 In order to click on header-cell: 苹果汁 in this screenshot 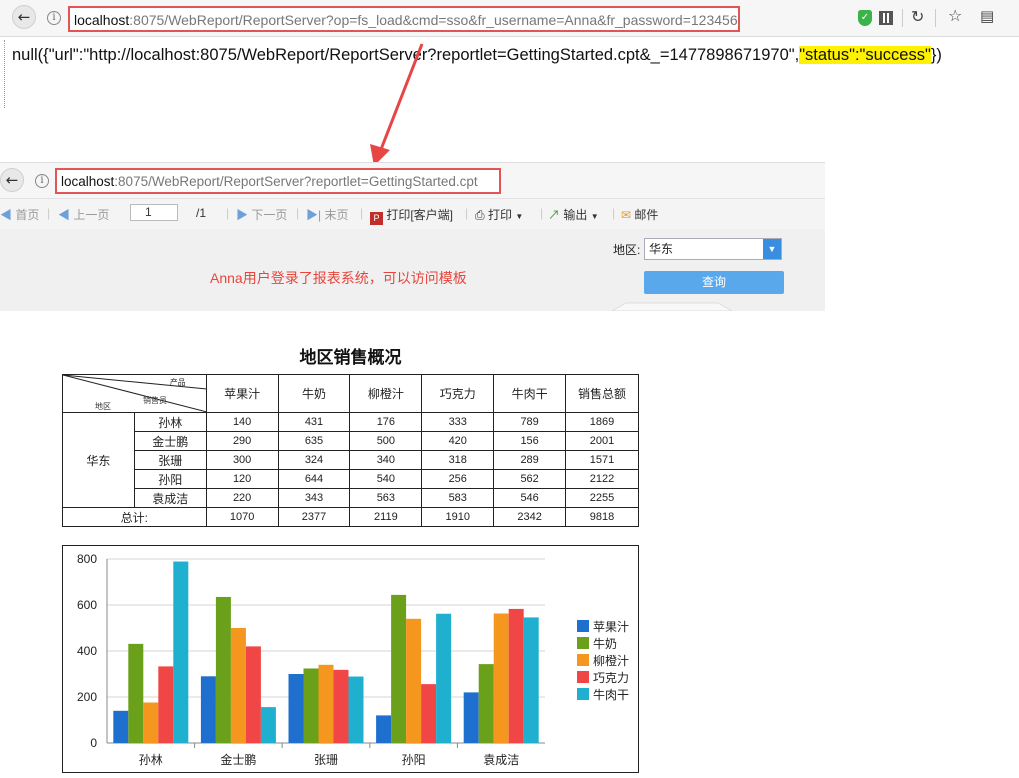, I will do `click(242, 393)`.